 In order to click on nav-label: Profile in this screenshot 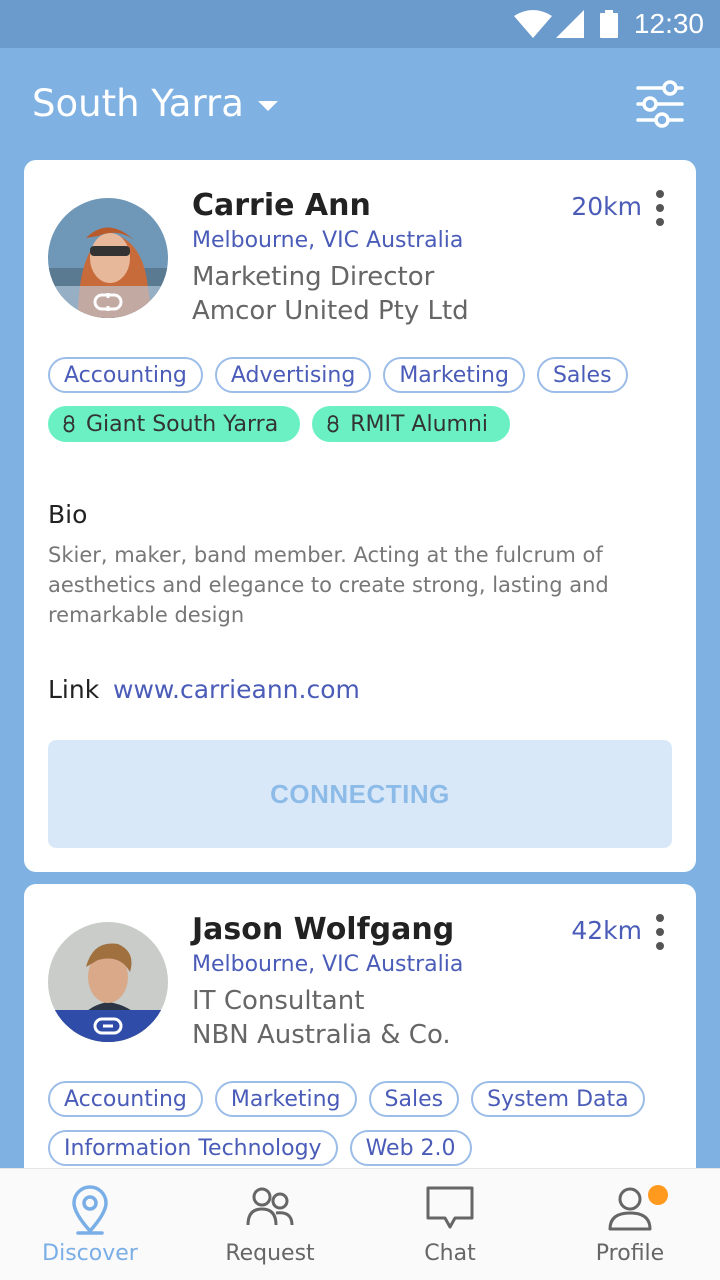, I will do `click(630, 1253)`.